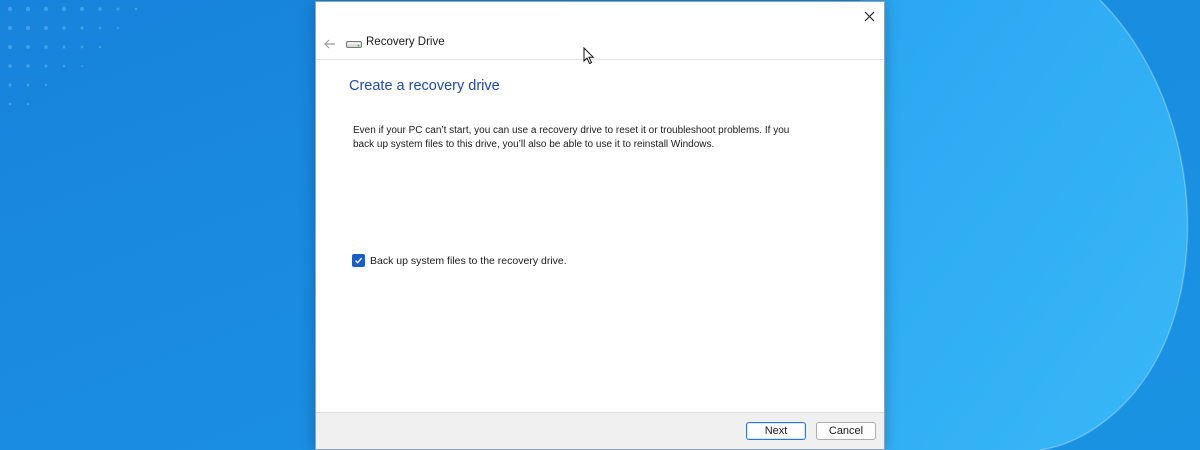 The height and width of the screenshot is (450, 1200). I want to click on back-arrow-icon, so click(329, 44).